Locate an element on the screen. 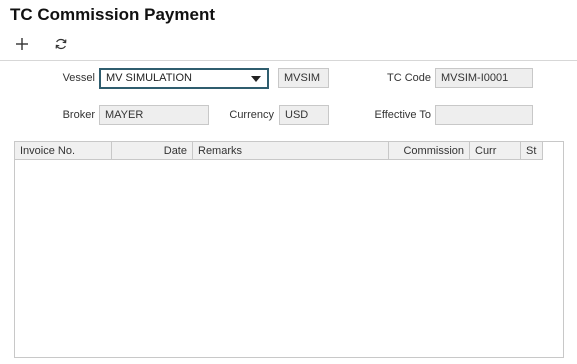  col-date: Date is located at coordinates (152, 151).